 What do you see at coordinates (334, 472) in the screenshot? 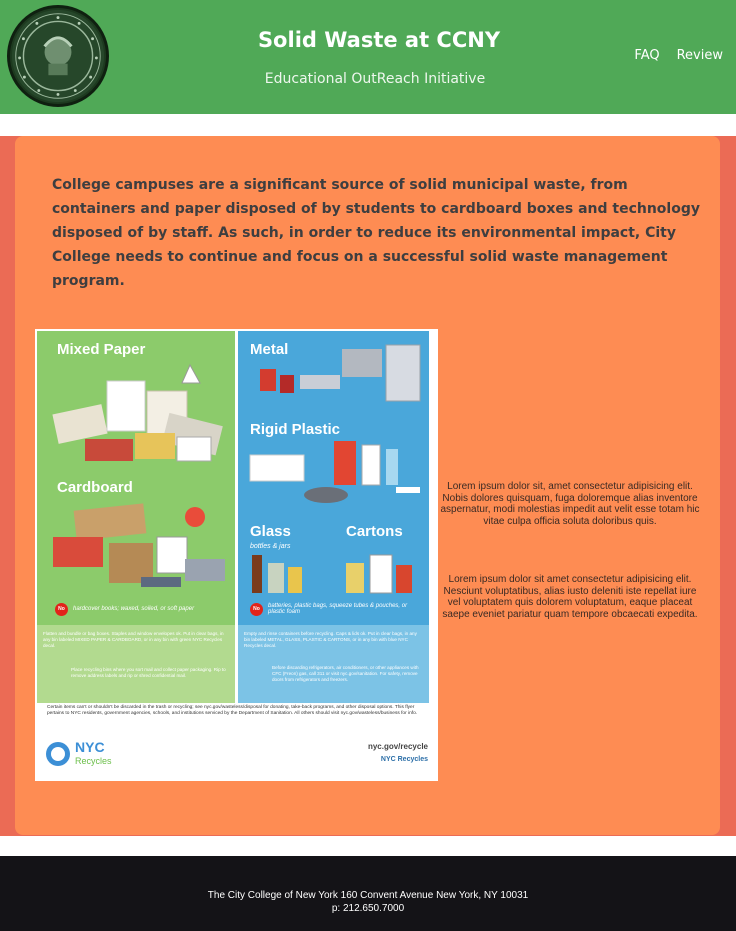
I see `plastic-items-illustration` at bounding box center [334, 472].